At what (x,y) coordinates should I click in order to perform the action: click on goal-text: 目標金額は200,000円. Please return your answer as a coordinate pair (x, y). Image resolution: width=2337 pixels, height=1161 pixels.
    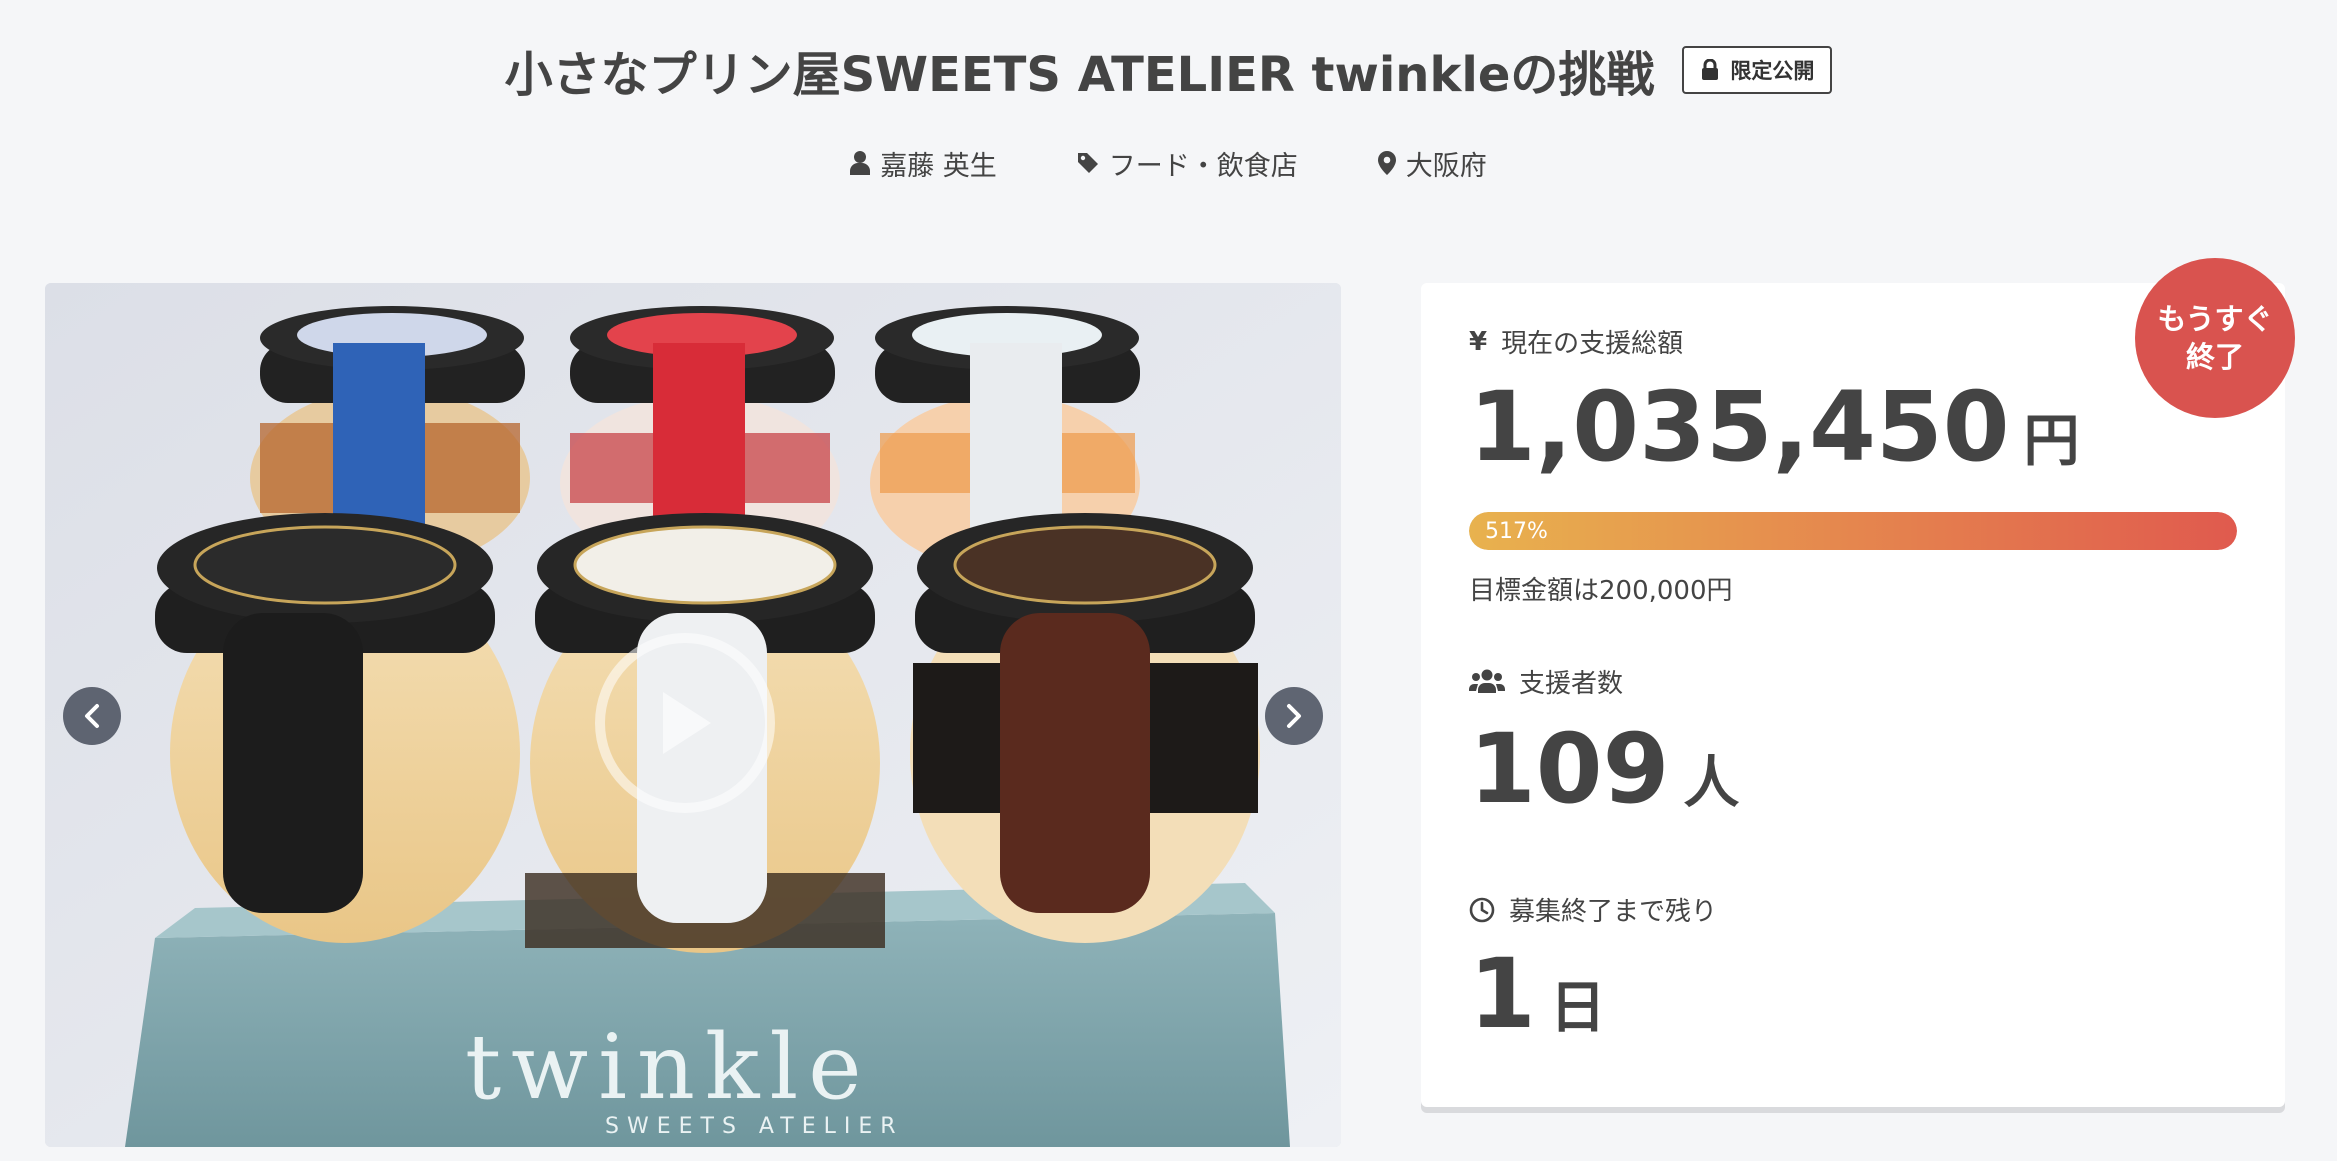
    Looking at the image, I should click on (1601, 591).